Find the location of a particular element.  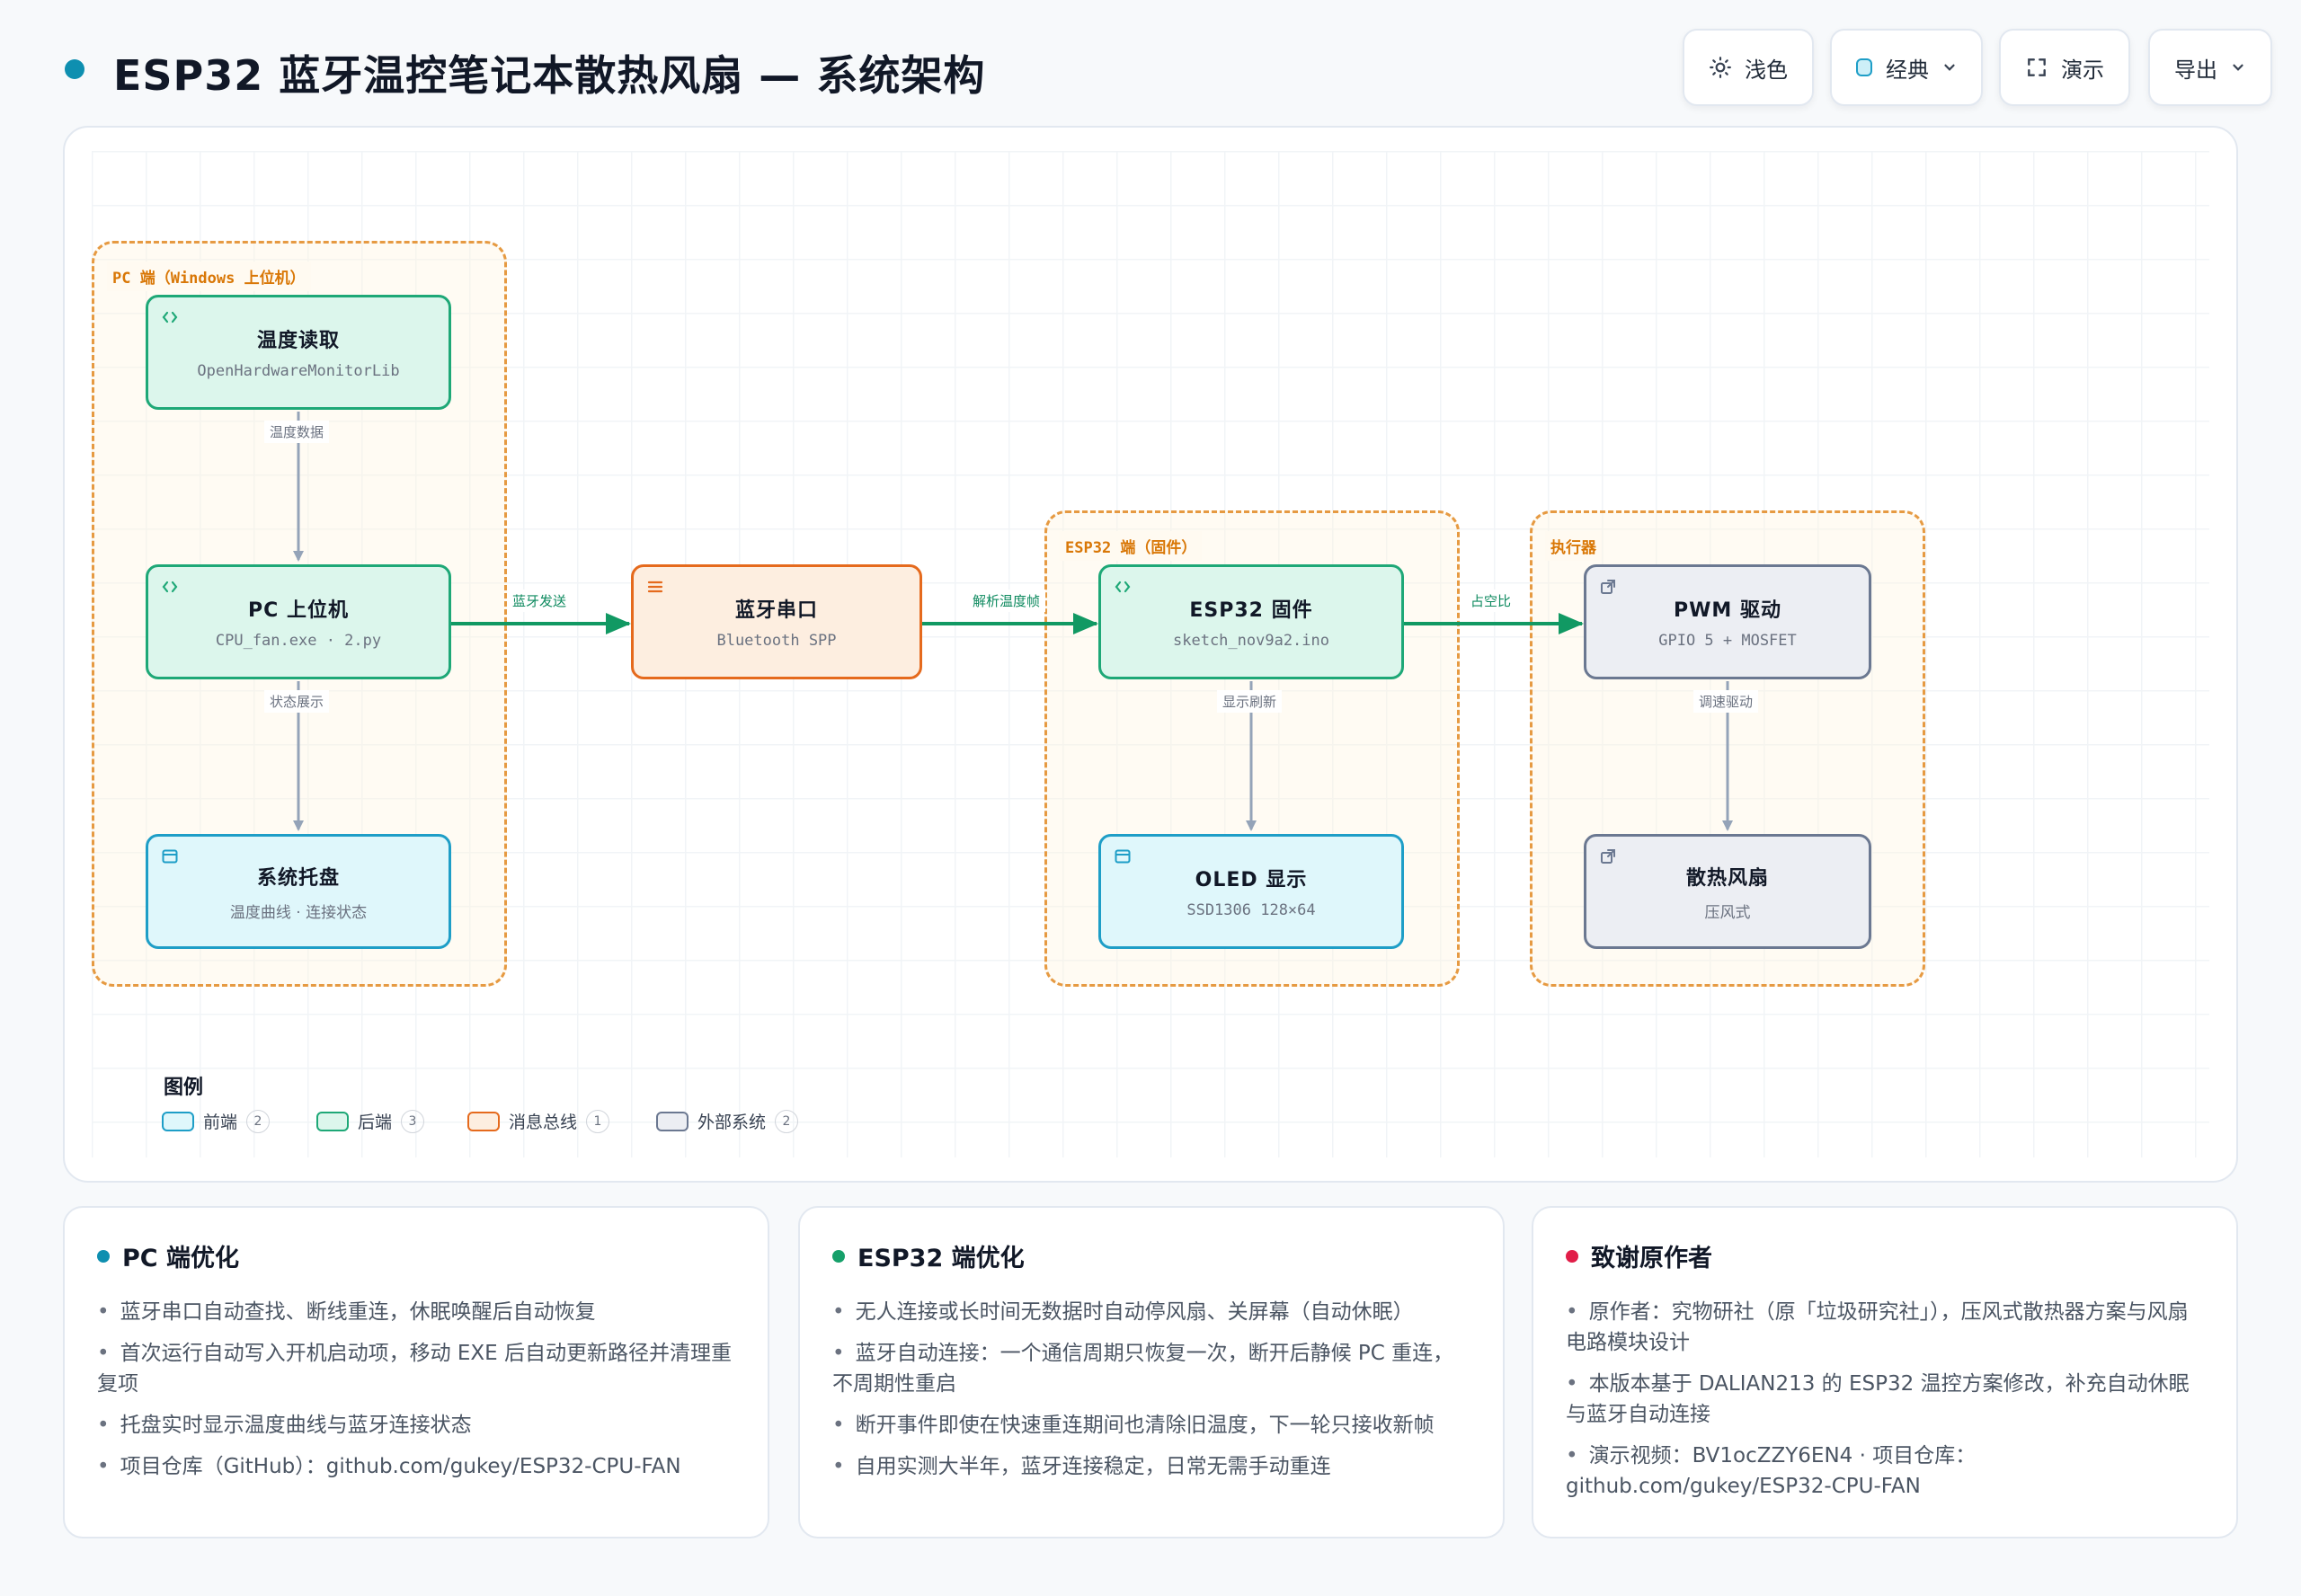

node-title: ESP32 固件 is located at coordinates (1251, 610).